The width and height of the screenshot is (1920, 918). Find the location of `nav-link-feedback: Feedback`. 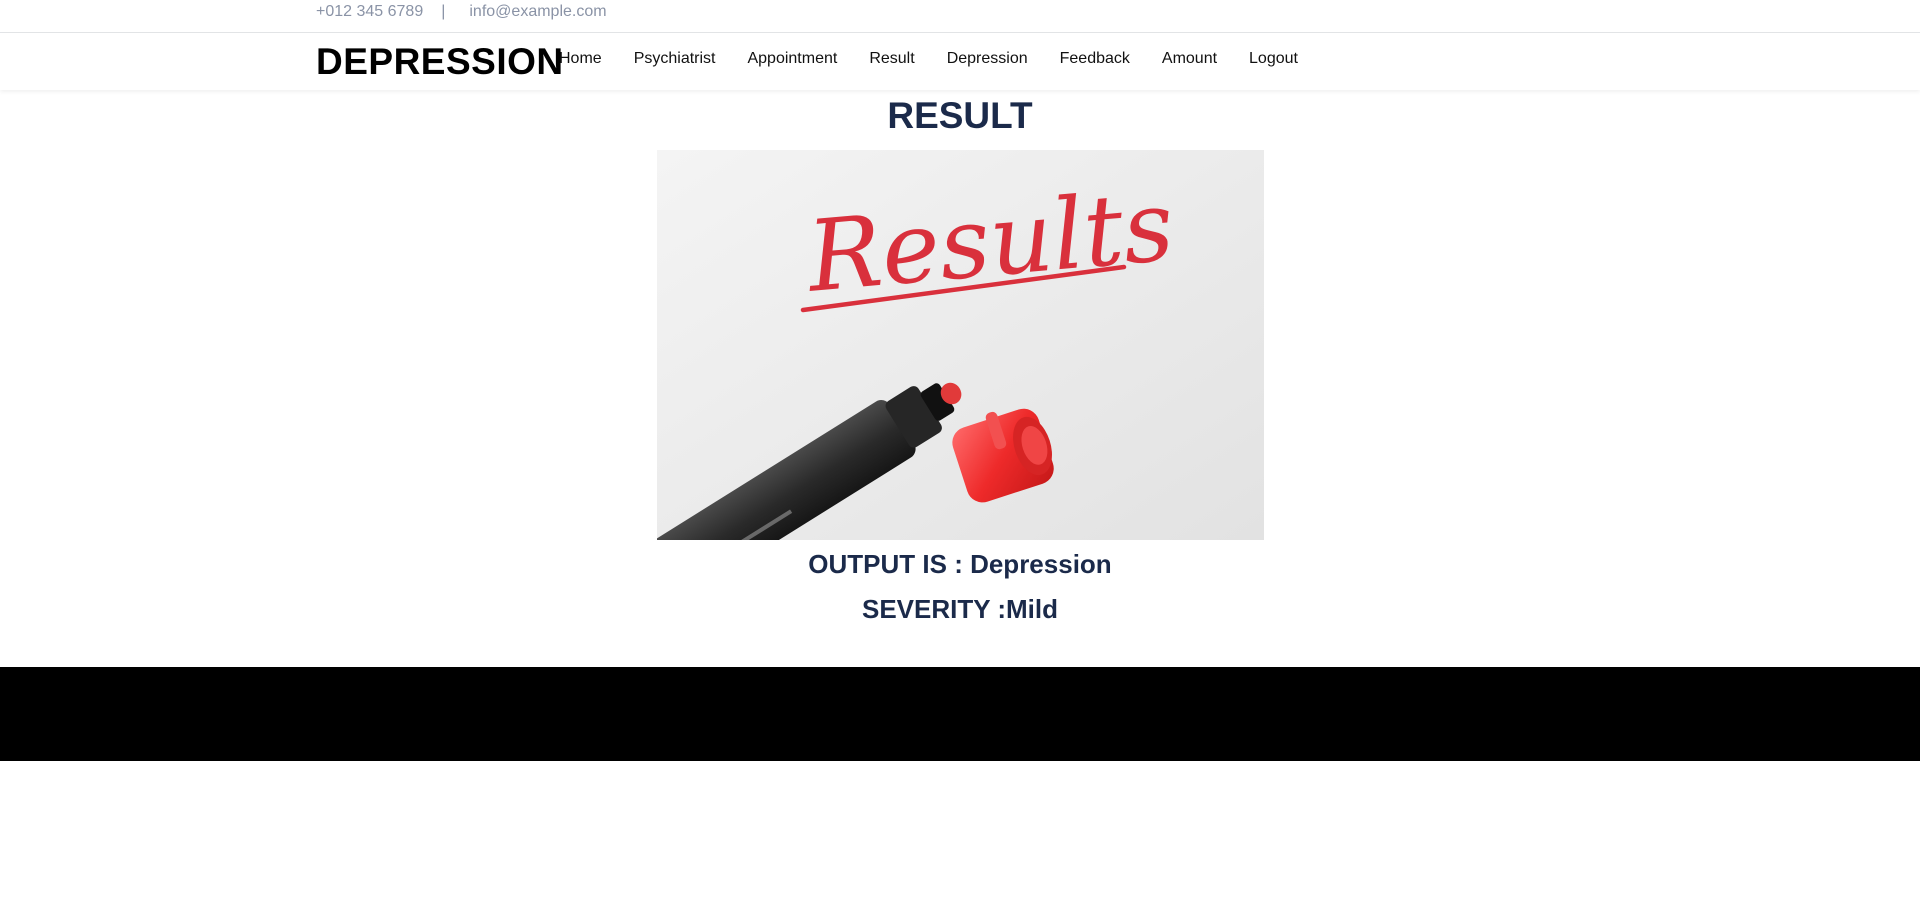

nav-link-feedback: Feedback is located at coordinates (1095, 58).